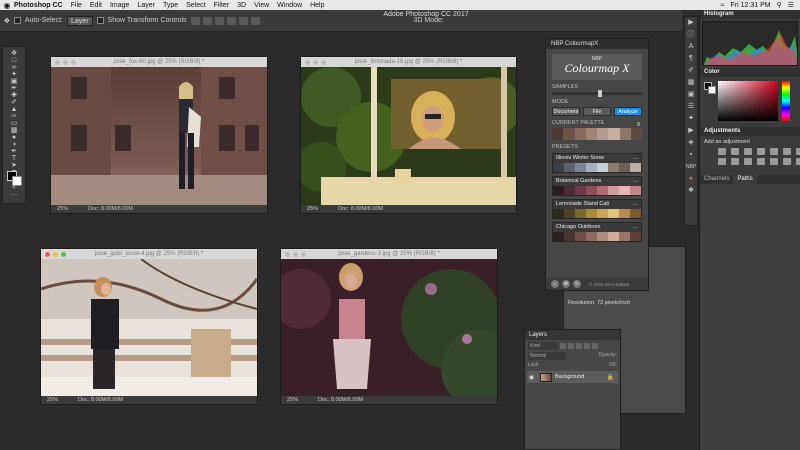 This screenshot has height=450, width=800. What do you see at coordinates (408, 62) in the screenshot?
I see `document-titlebar: josie_limonada-16.jpg @ 25% (RGB/8) *` at bounding box center [408, 62].